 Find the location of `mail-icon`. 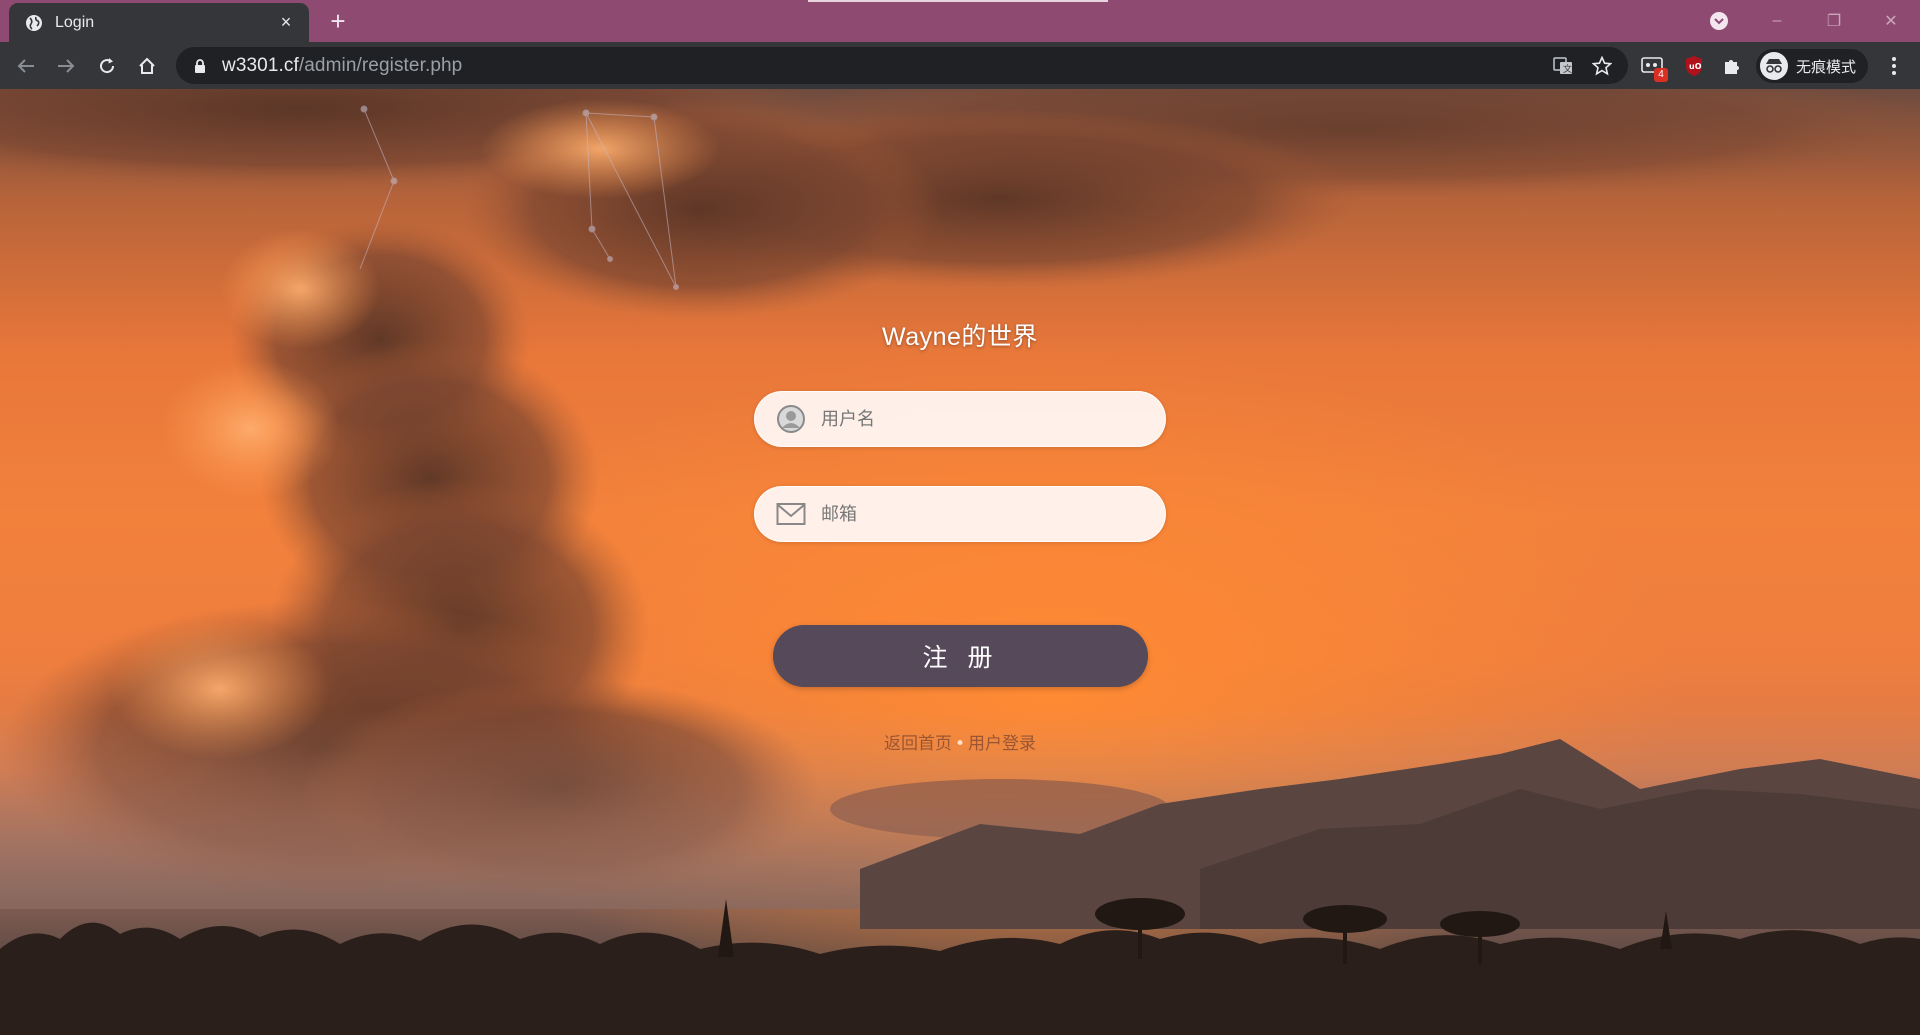

mail-icon is located at coordinates (791, 514).